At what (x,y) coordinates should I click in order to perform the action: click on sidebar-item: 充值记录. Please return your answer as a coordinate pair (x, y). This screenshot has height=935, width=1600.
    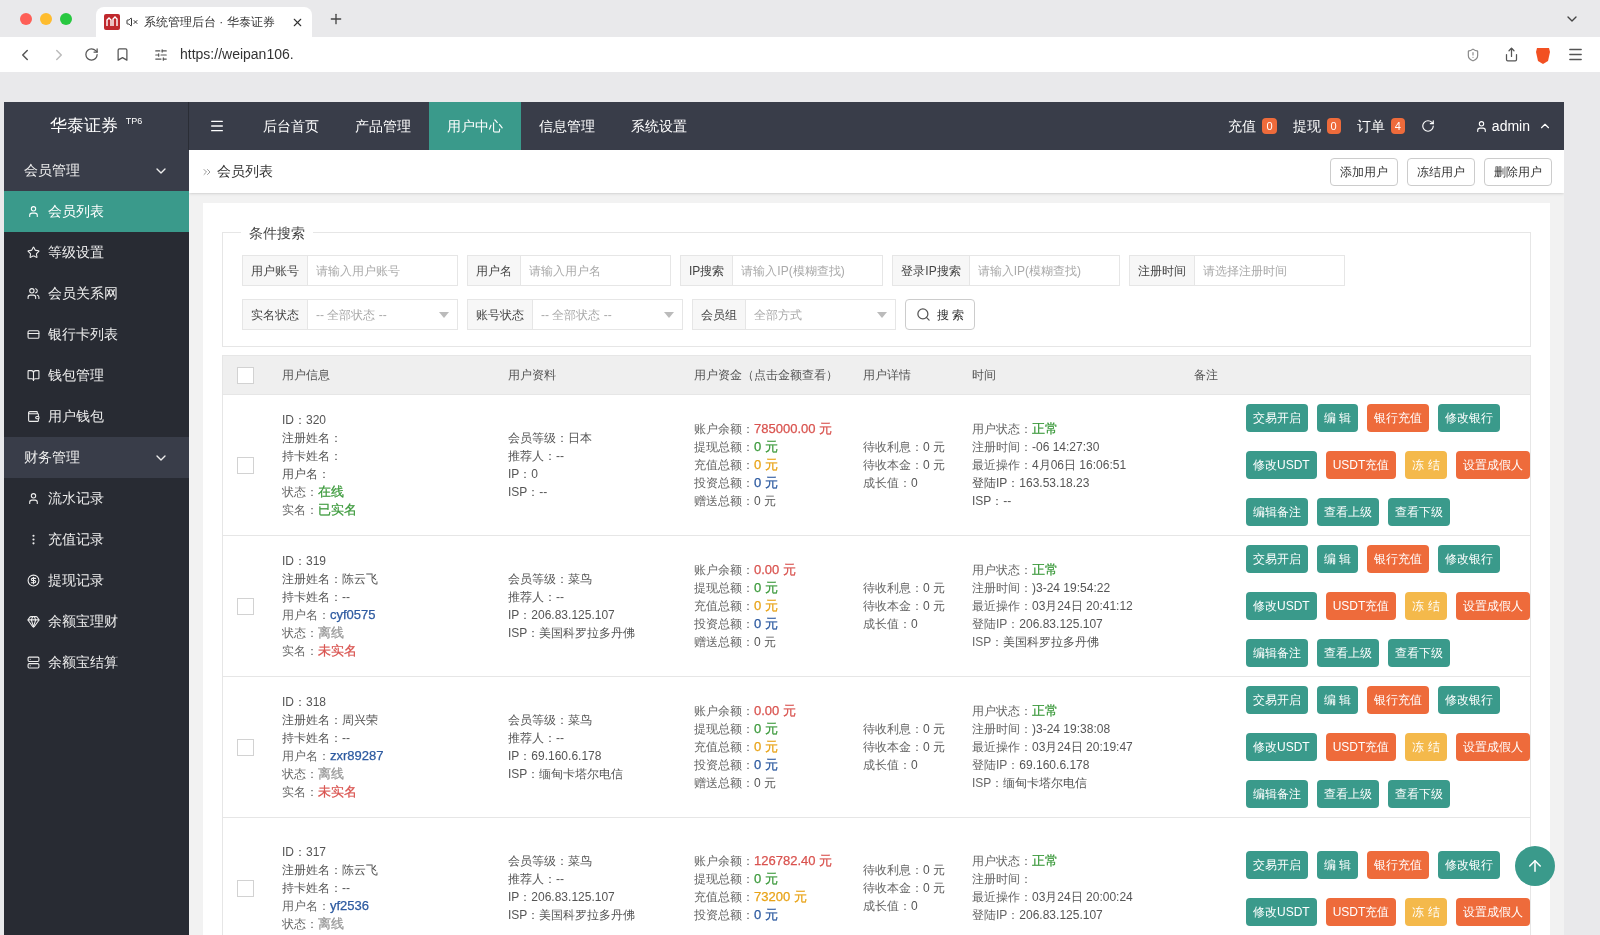
    Looking at the image, I should click on (96, 539).